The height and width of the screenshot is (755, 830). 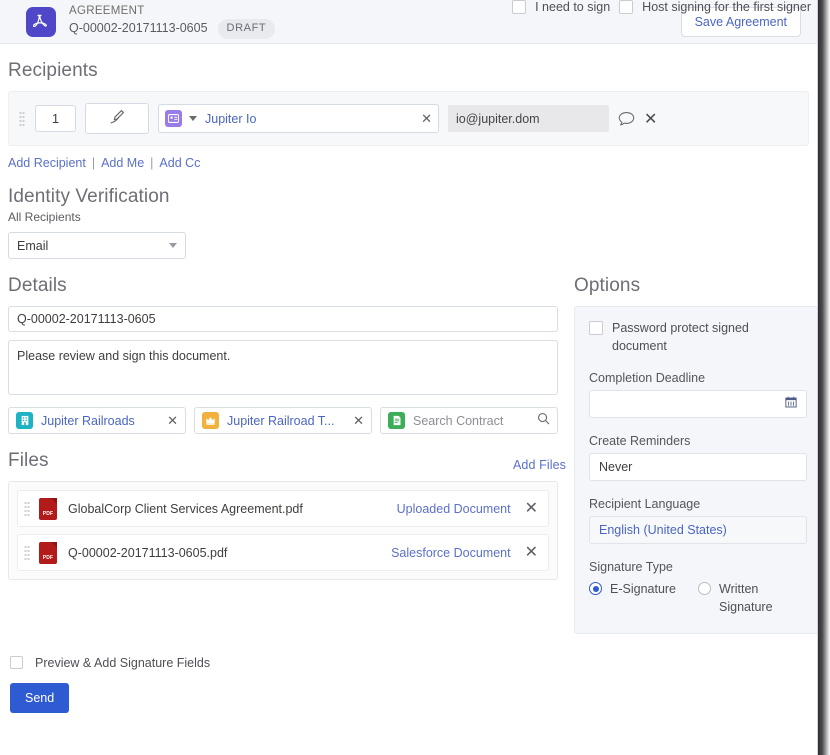 What do you see at coordinates (650, 119) in the screenshot?
I see `remove-recipient-icon: ✕` at bounding box center [650, 119].